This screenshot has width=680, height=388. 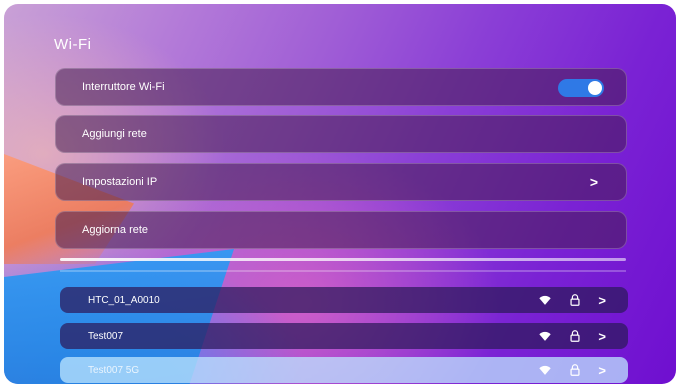 What do you see at coordinates (120, 182) in the screenshot?
I see `ip-settings-label: Impostazioni IP` at bounding box center [120, 182].